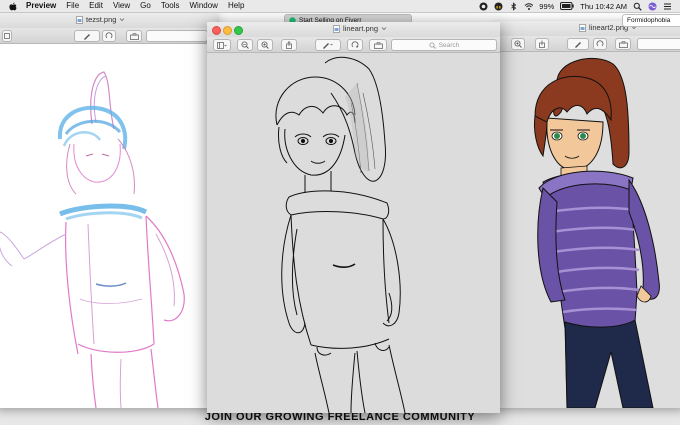 The height and width of the screenshot is (425, 680). I want to click on zoom-out-icon, so click(245, 45).